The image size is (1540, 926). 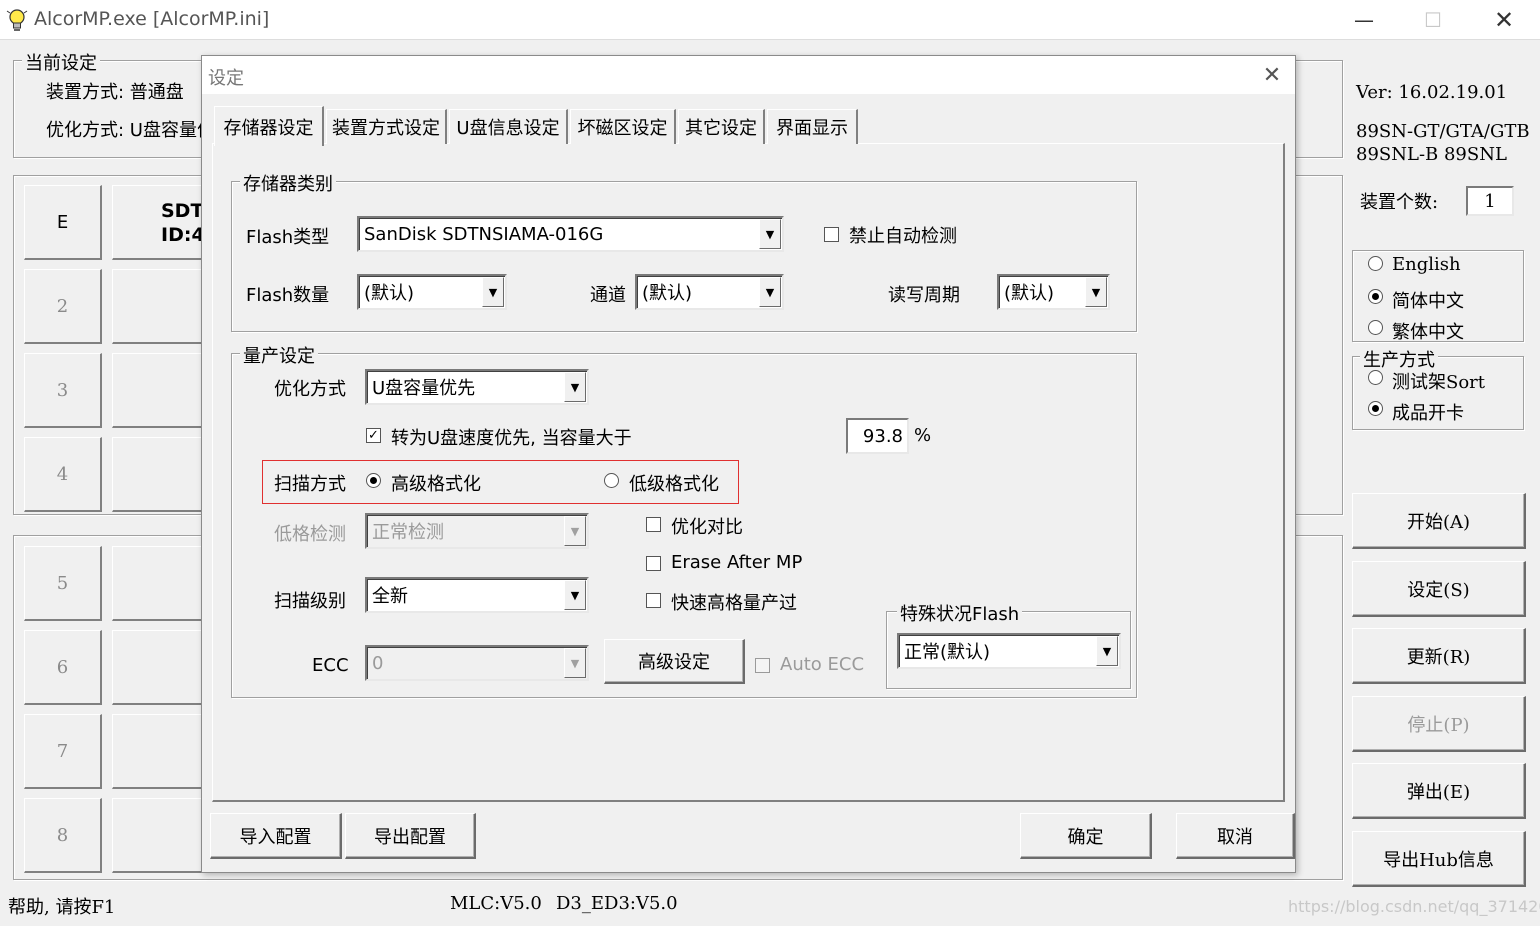 What do you see at coordinates (734, 602) in the screenshot?
I see `fast-high-label: 快速高格量产过` at bounding box center [734, 602].